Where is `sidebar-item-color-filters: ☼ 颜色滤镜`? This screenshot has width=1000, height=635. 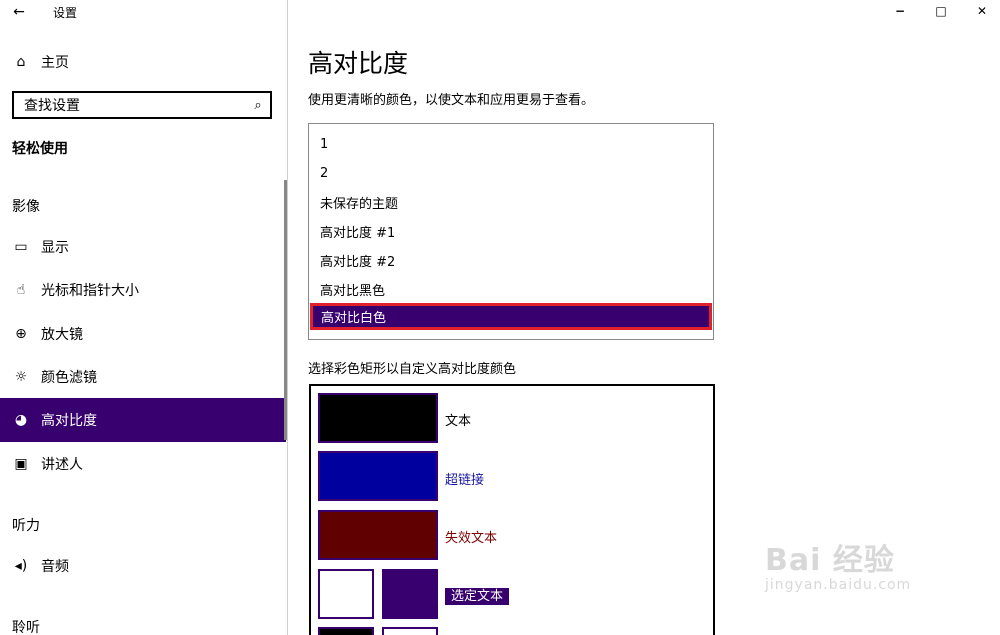 sidebar-item-color-filters: ☼ 颜色滤镜 is located at coordinates (143, 377).